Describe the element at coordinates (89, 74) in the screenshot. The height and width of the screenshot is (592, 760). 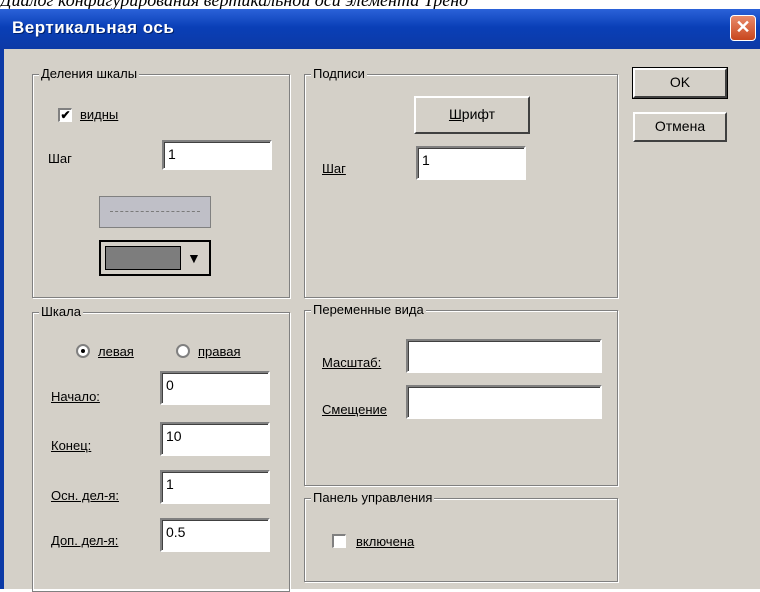
I see `ticks-legend: Деления шкалы` at that location.